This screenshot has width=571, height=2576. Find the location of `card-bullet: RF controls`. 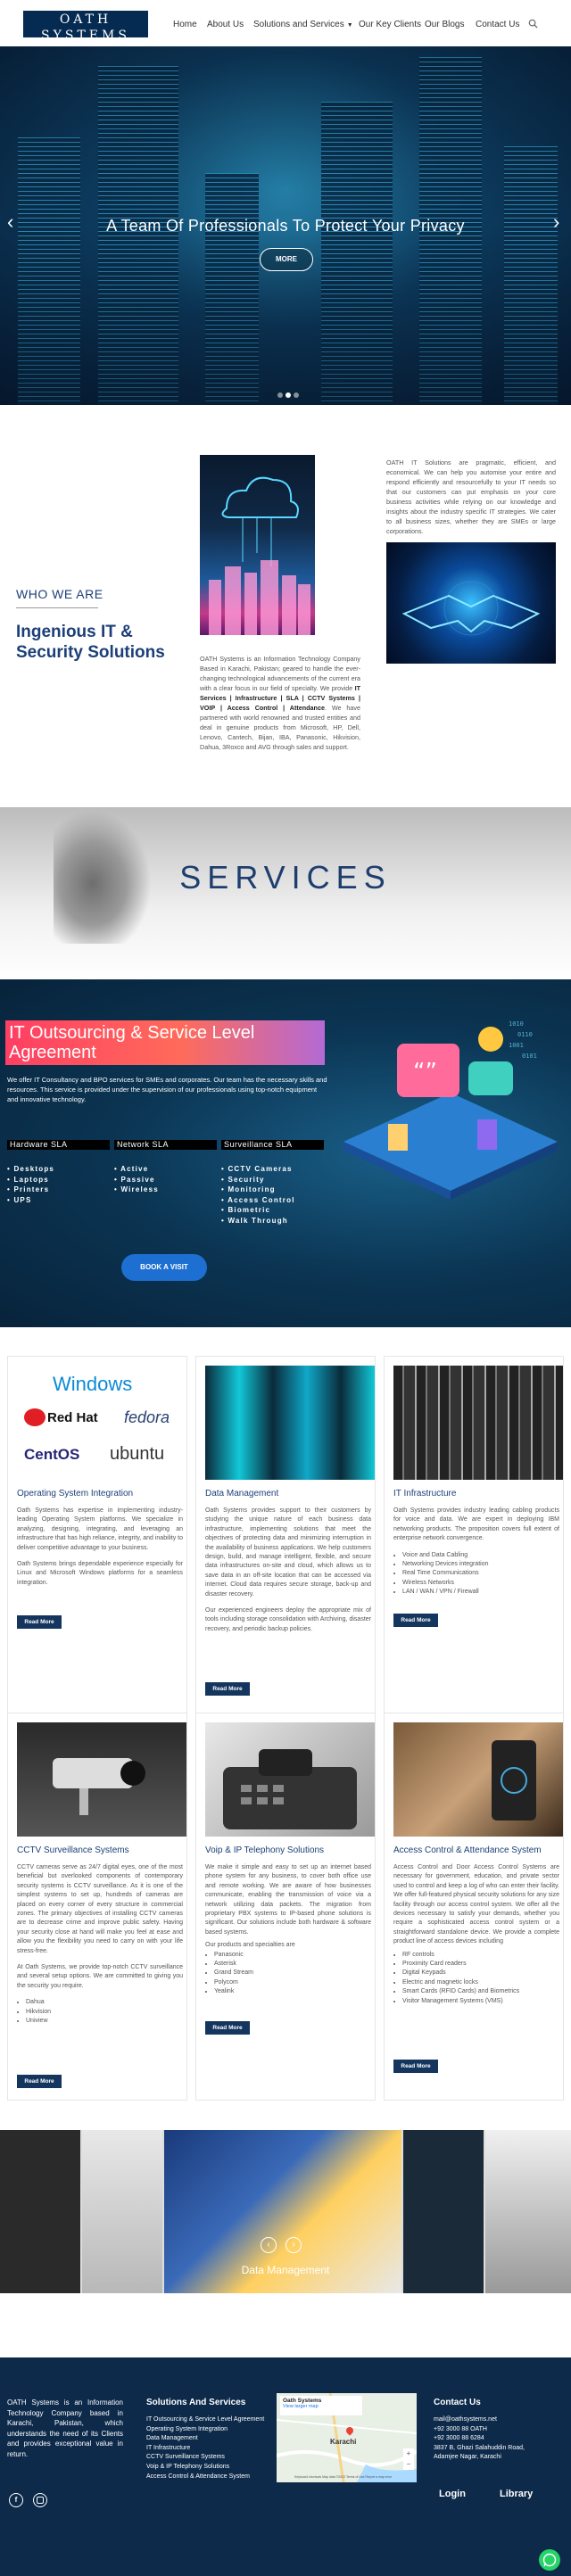

card-bullet: RF controls is located at coordinates (480, 1956).